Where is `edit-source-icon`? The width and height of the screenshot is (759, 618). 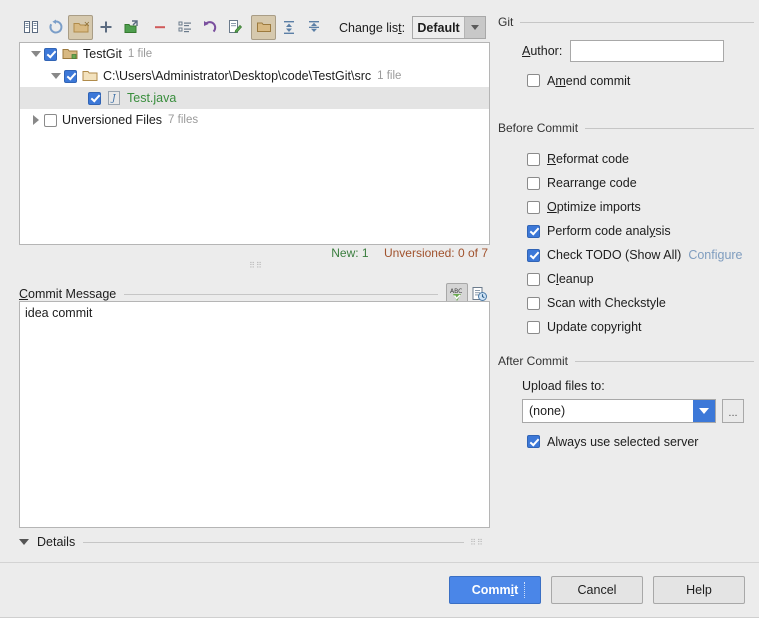 edit-source-icon is located at coordinates (234, 27).